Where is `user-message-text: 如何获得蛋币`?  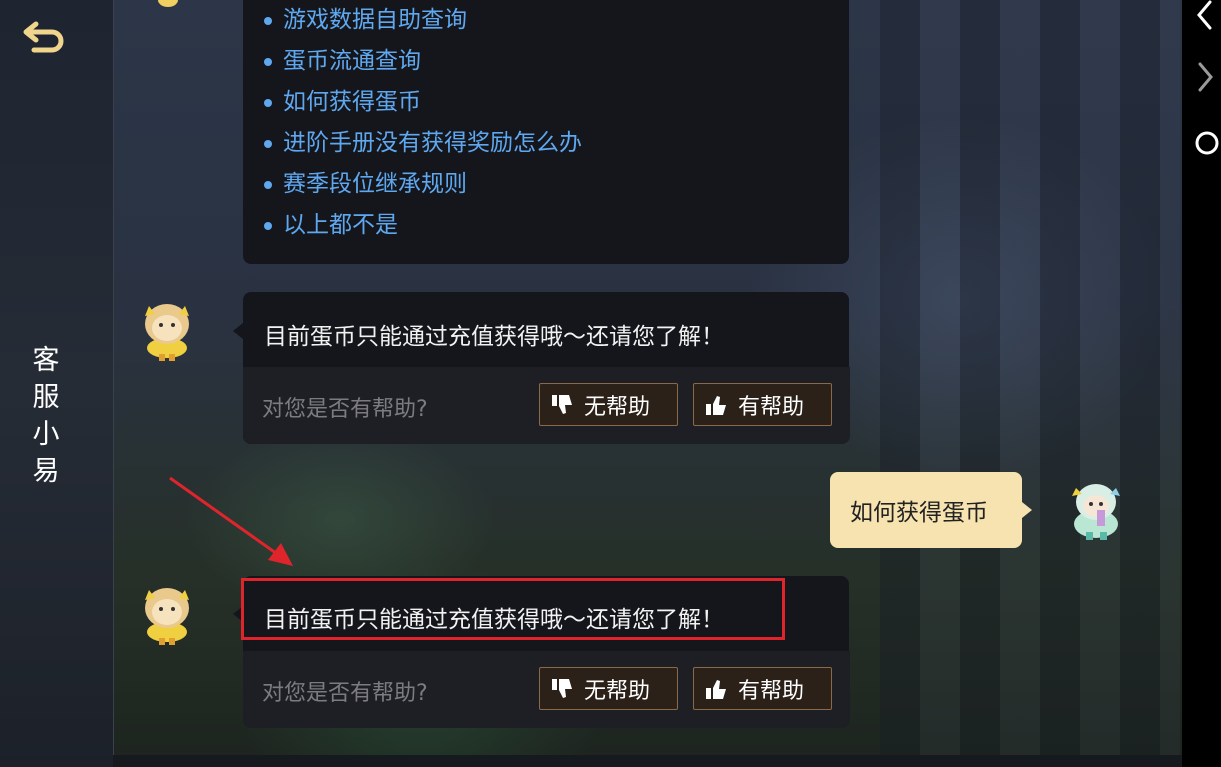
user-message-text: 如何获得蛋币 is located at coordinates (919, 513).